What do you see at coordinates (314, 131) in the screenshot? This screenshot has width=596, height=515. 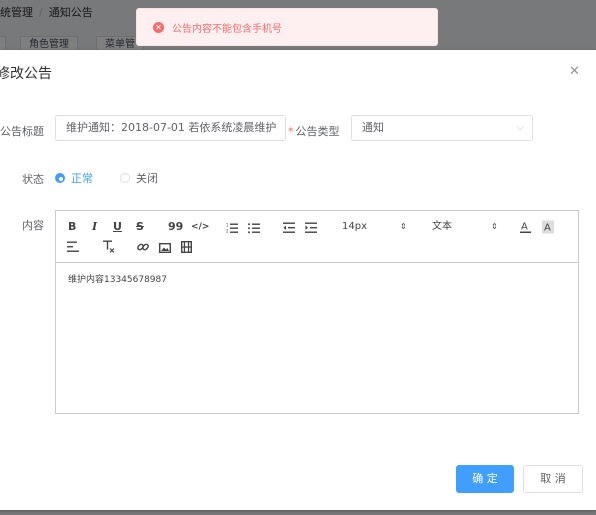 I see `type-label: * 公告类型` at bounding box center [314, 131].